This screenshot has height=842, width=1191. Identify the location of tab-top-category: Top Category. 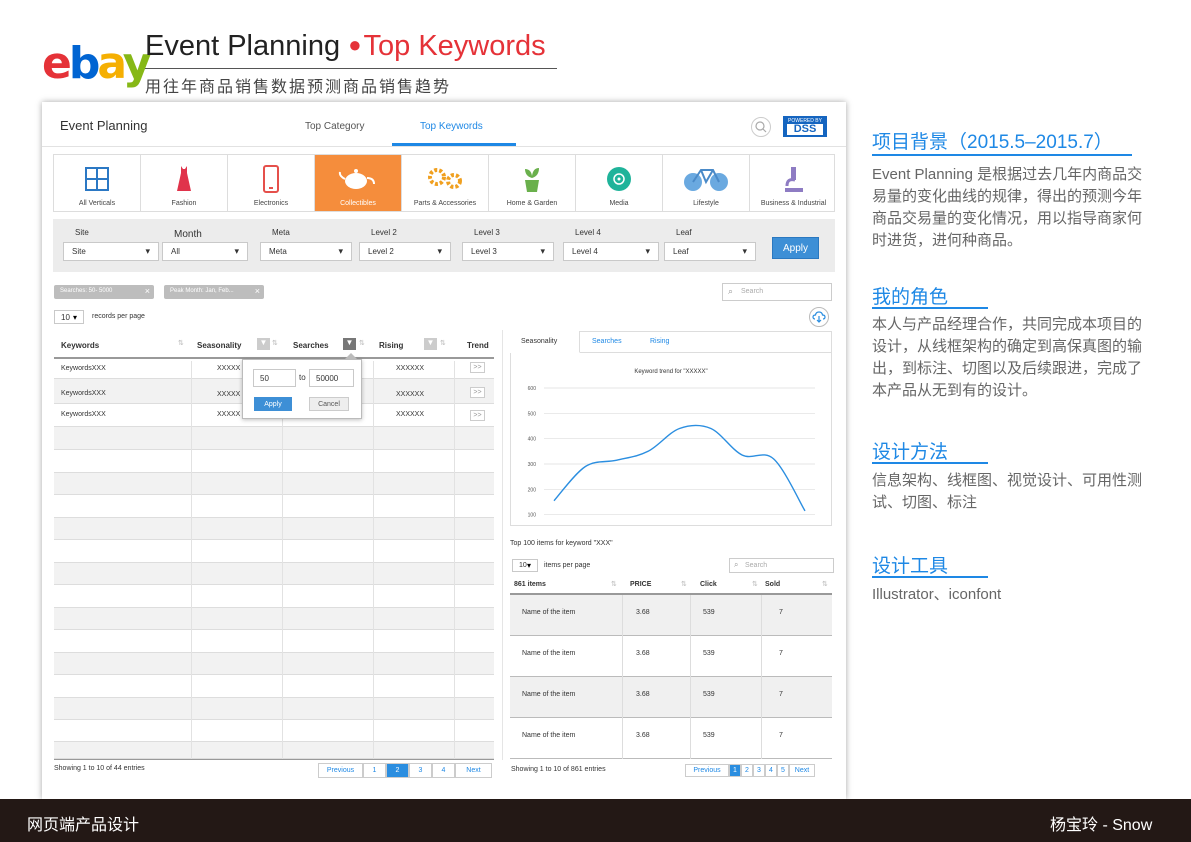
(334, 126).